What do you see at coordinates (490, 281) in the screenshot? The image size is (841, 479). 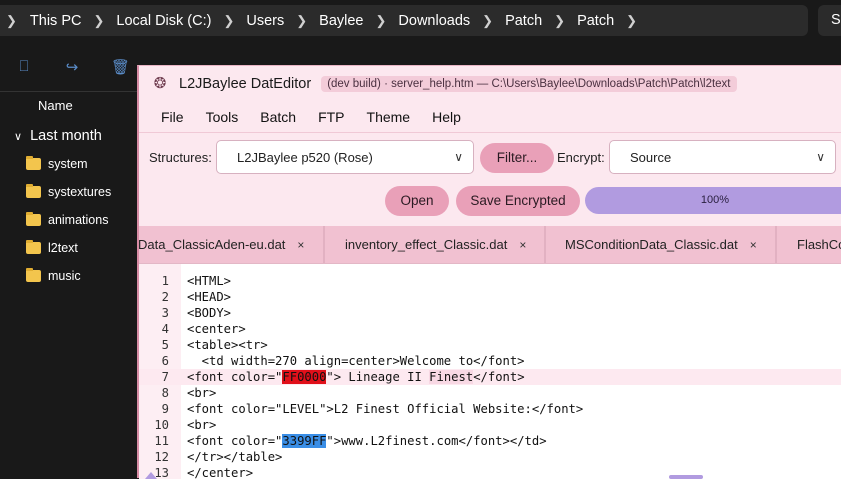 I see `code-line: 1 <HTML>` at bounding box center [490, 281].